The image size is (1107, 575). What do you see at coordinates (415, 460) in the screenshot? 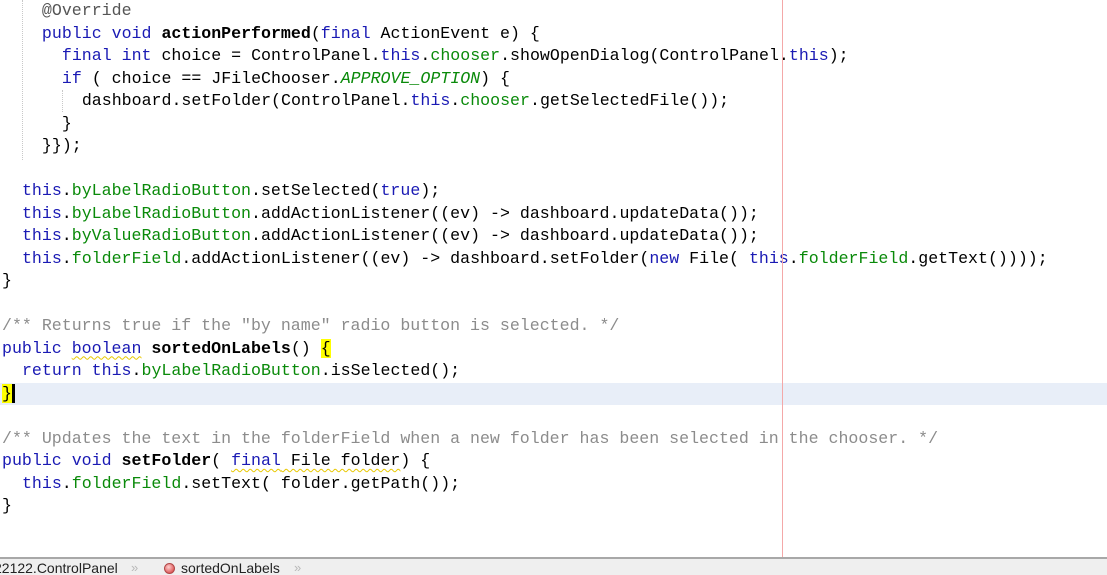
I see `code-token: ) {` at bounding box center [415, 460].